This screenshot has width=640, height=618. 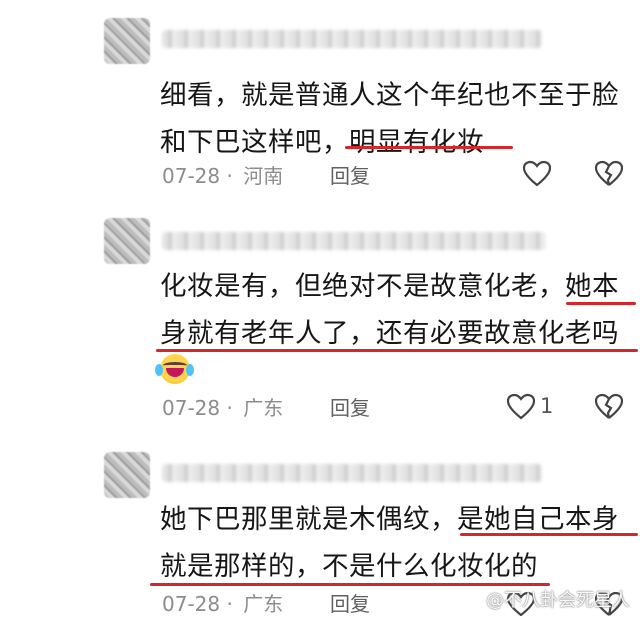 I want to click on comment-meta: 07-28 · 河南 回复, so click(x=266, y=176).